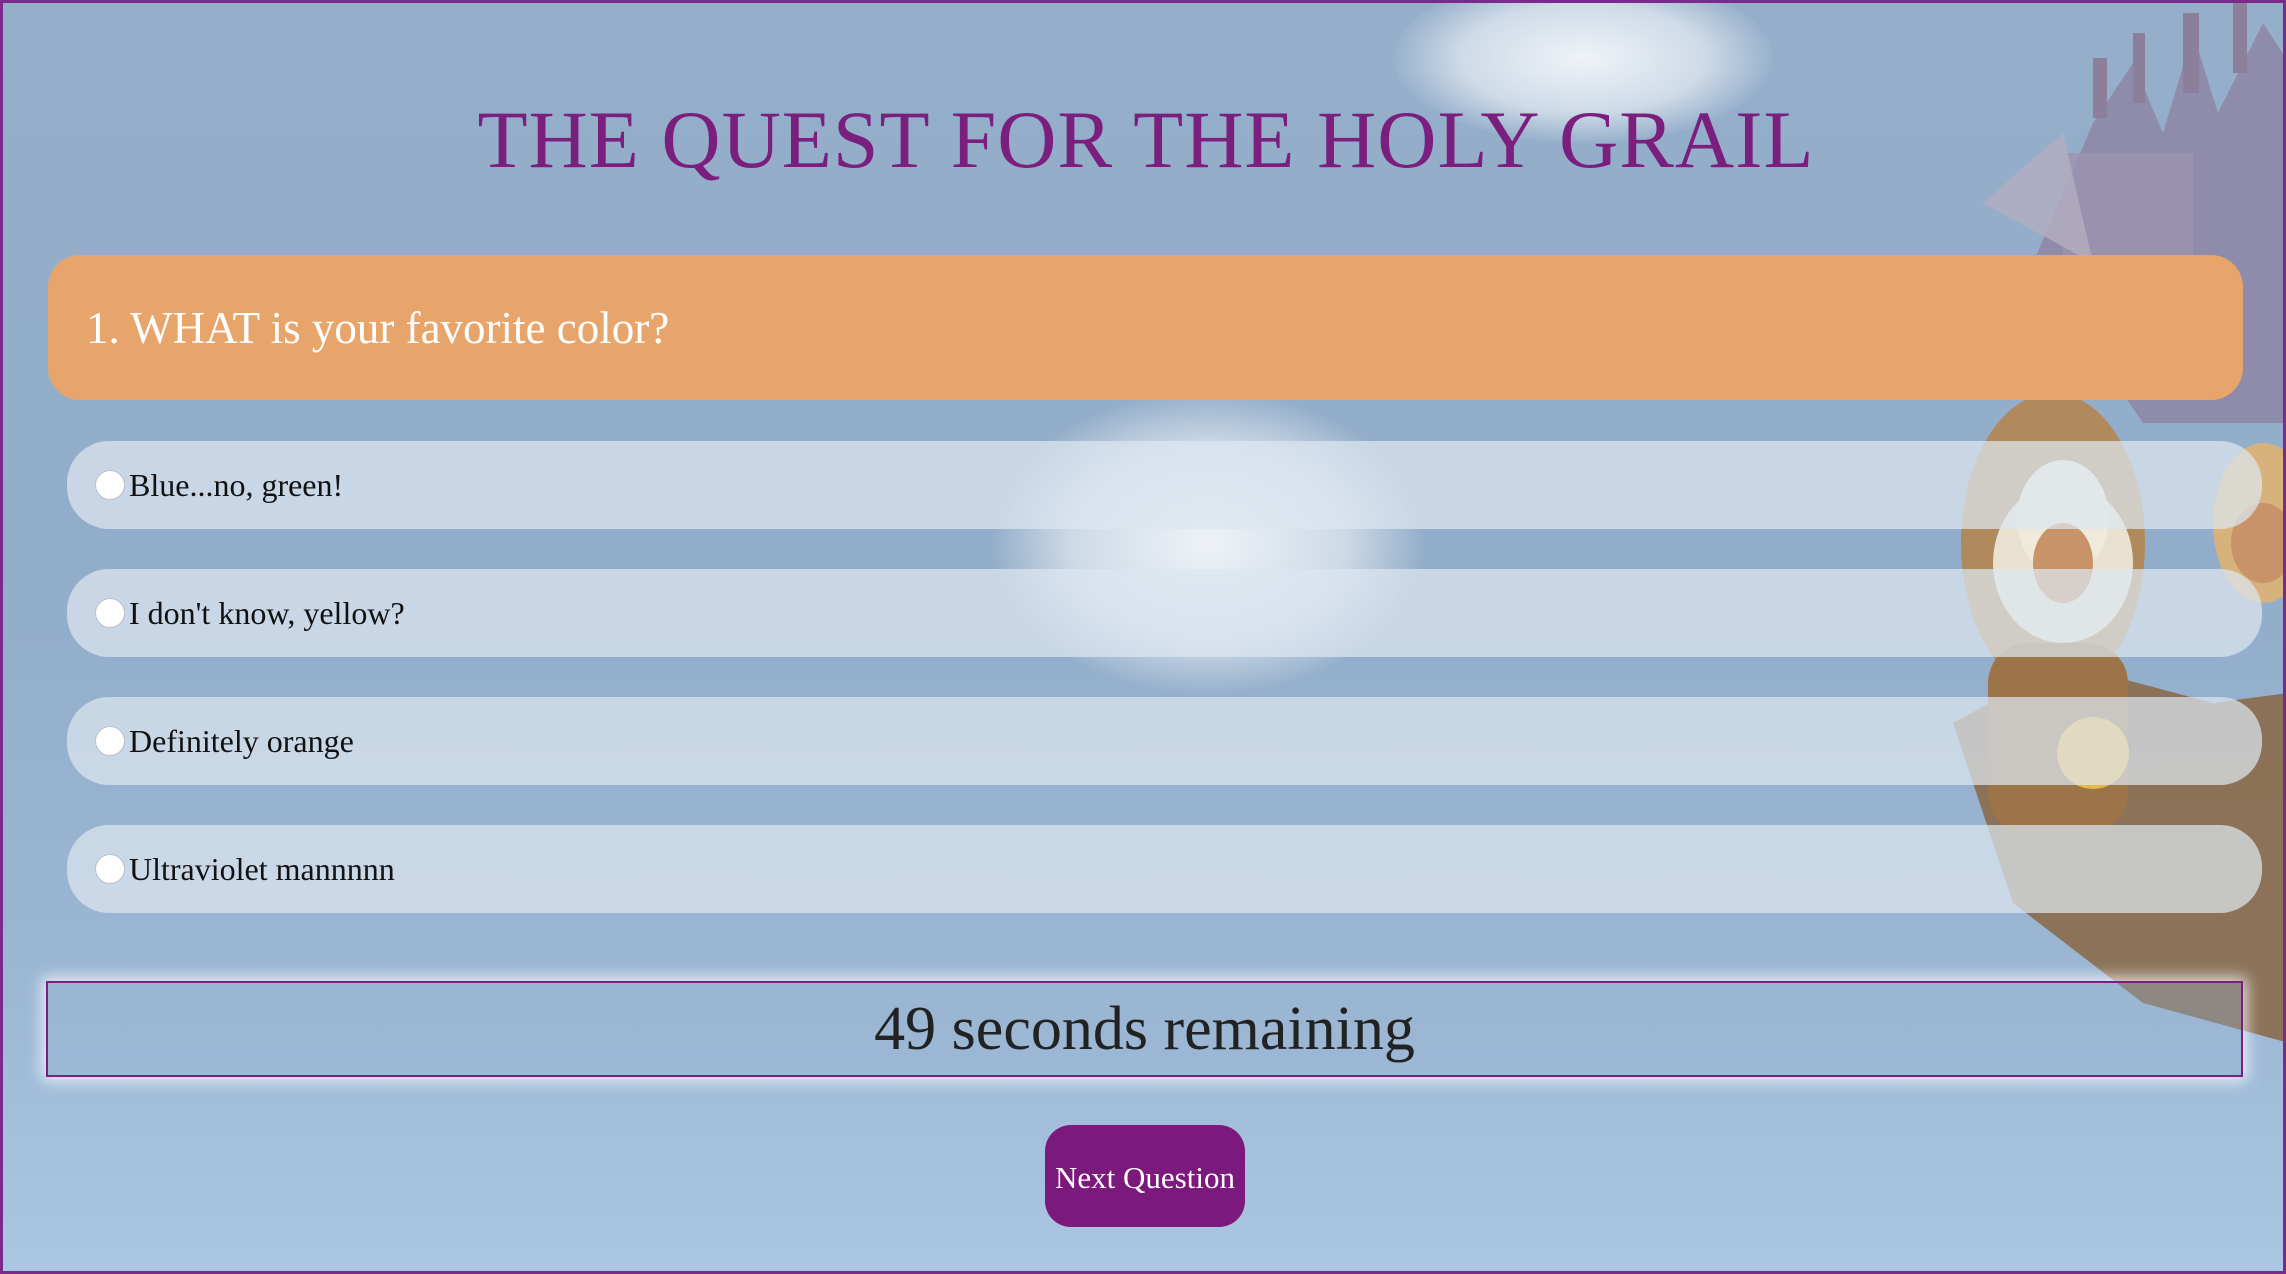 Image resolution: width=2286 pixels, height=1274 pixels. What do you see at coordinates (1164, 741) in the screenshot?
I see `answer-option-3: Definitely orange` at bounding box center [1164, 741].